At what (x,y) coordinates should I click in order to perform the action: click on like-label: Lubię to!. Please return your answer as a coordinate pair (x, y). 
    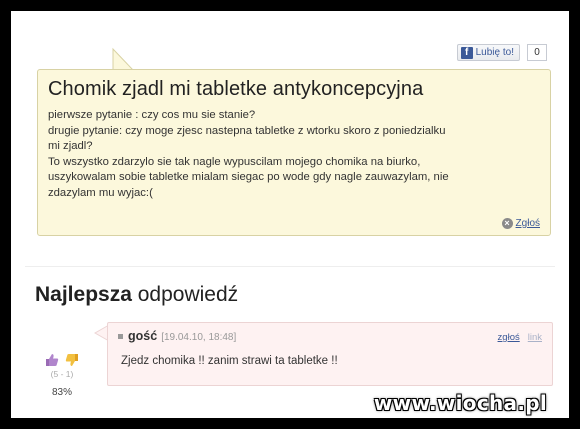
    Looking at the image, I should click on (494, 52).